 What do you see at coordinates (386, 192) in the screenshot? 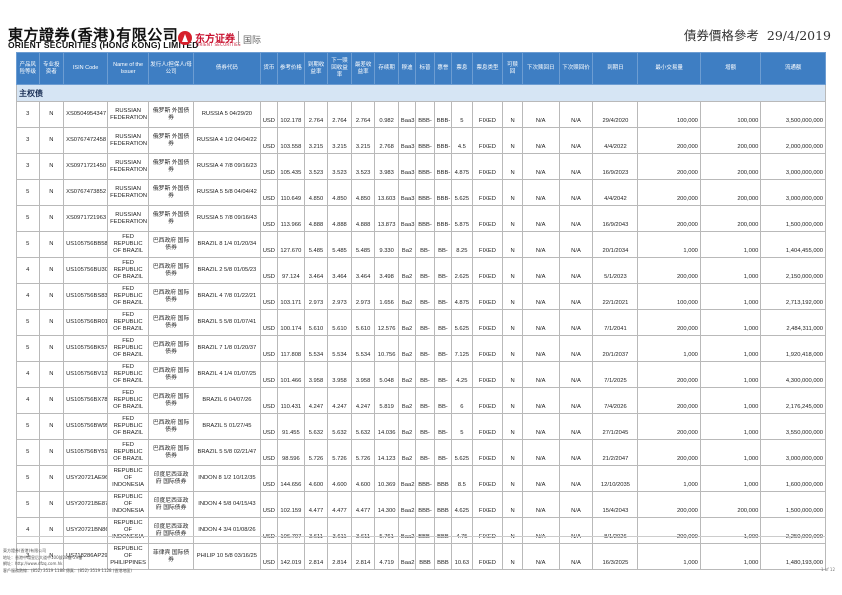
I see `duration-cell: 13.603` at bounding box center [386, 192].